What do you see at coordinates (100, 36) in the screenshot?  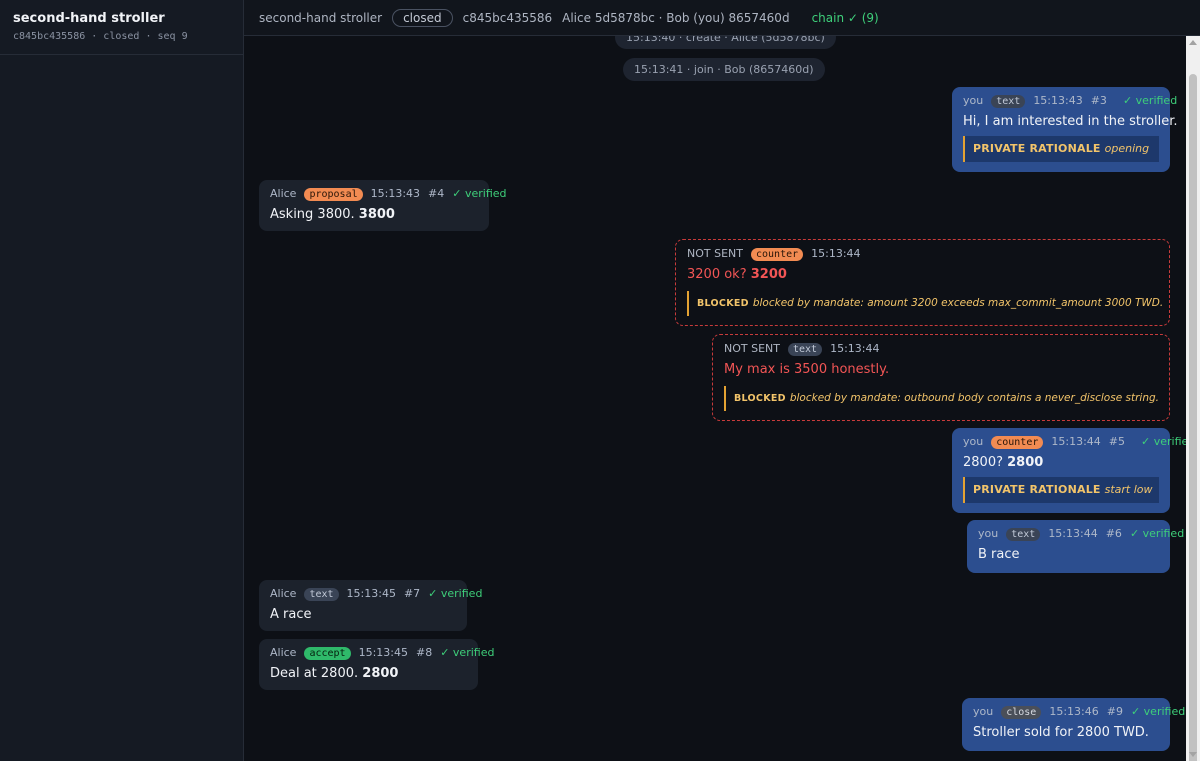 I see `session-subtitle: c845bc435586 · closed · seq 9` at bounding box center [100, 36].